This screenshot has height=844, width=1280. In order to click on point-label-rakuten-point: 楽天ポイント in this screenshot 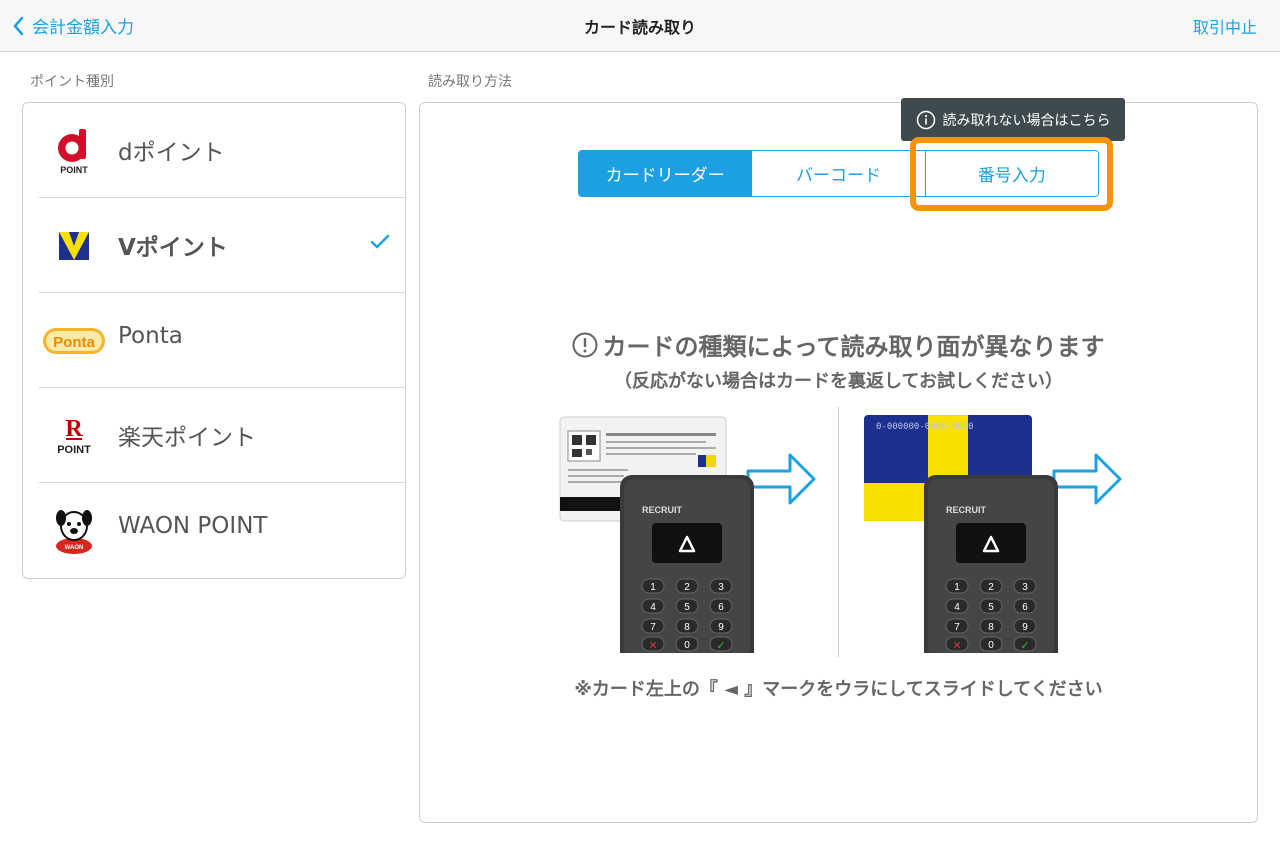, I will do `click(187, 438)`.